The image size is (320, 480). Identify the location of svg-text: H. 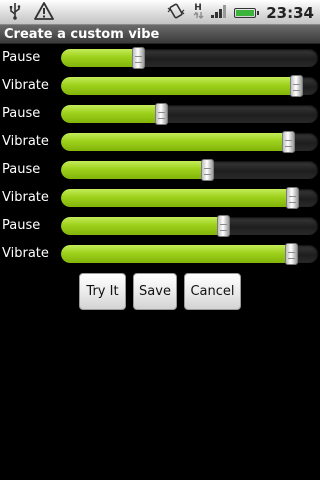
(198, 8).